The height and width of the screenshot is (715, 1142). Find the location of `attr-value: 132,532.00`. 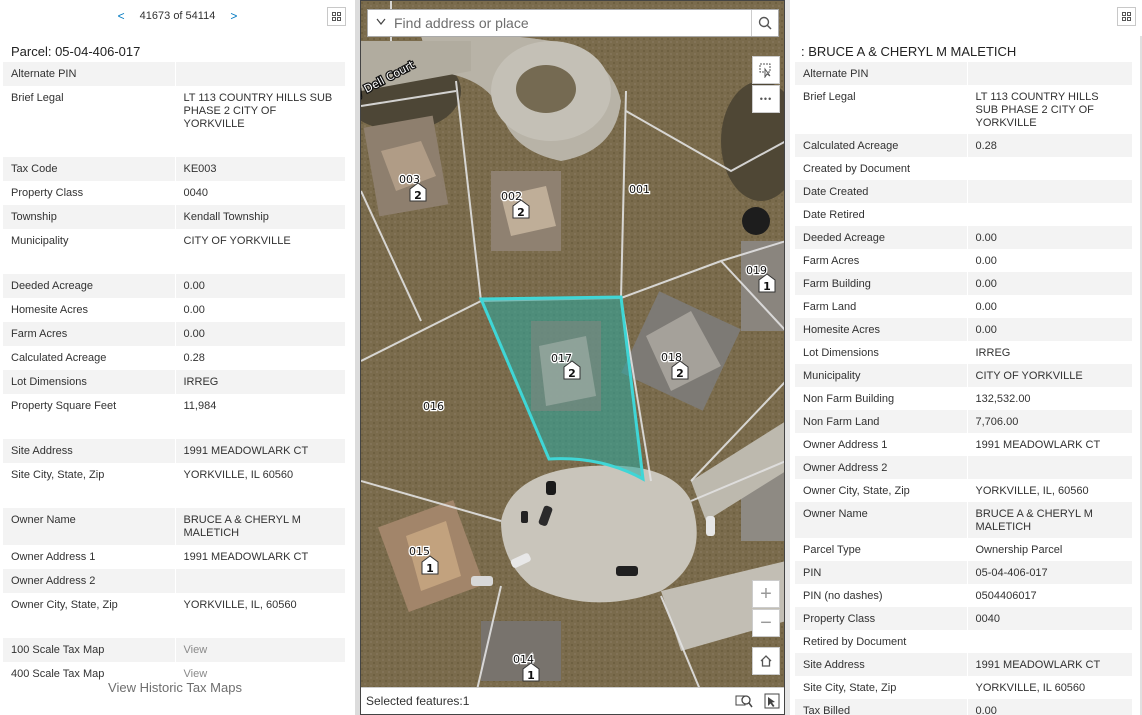

attr-value: 132,532.00 is located at coordinates (1003, 399).